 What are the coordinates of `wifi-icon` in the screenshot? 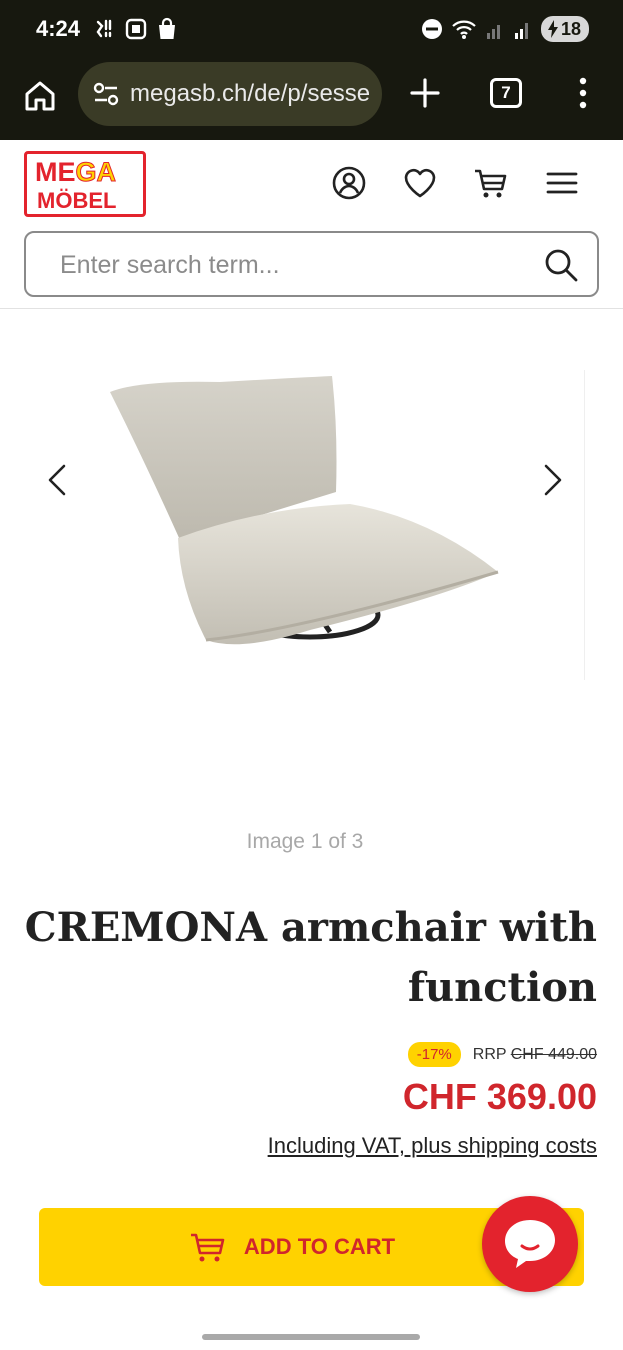 It's located at (464, 29).